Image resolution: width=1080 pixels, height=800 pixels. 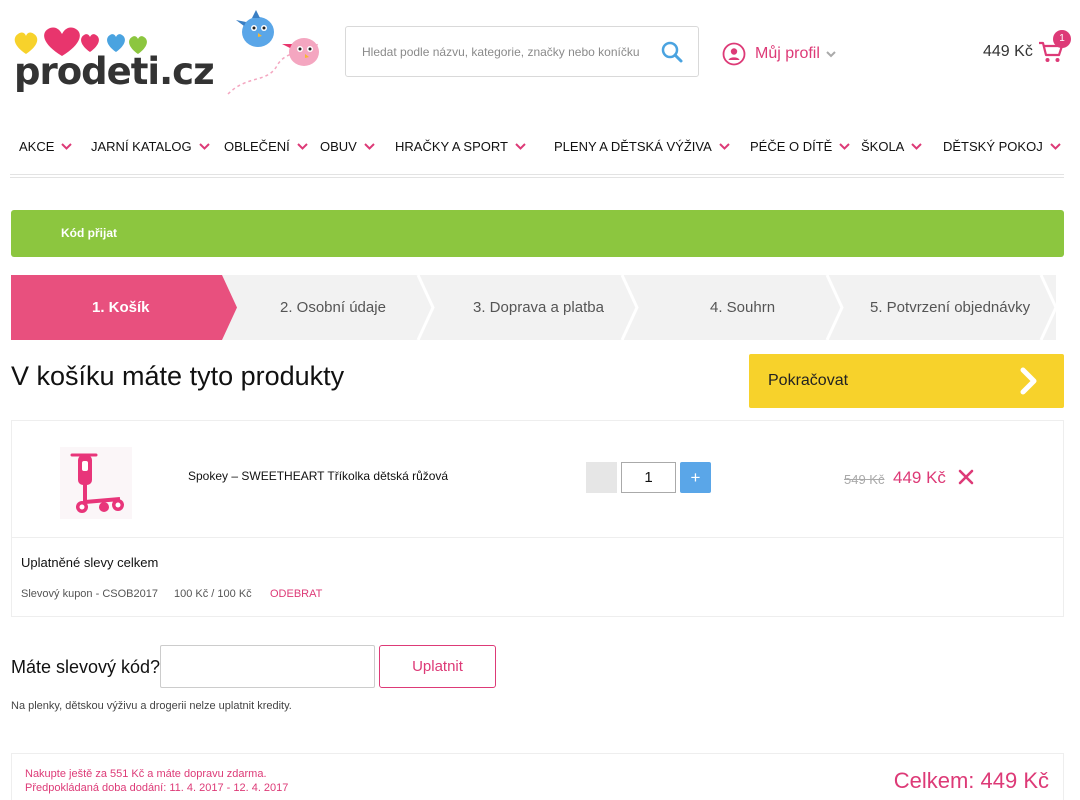 I want to click on cart-count-badge: 1, so click(x=1062, y=39).